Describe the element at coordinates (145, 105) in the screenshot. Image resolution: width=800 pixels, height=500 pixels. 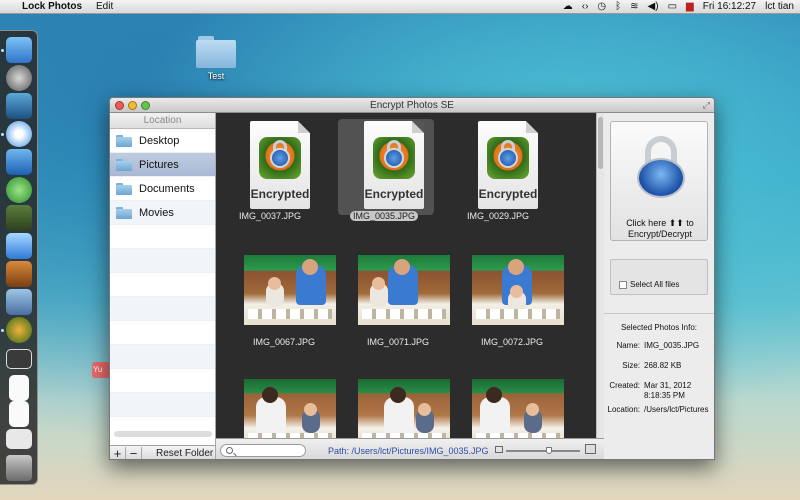
I see `zoom-button` at that location.